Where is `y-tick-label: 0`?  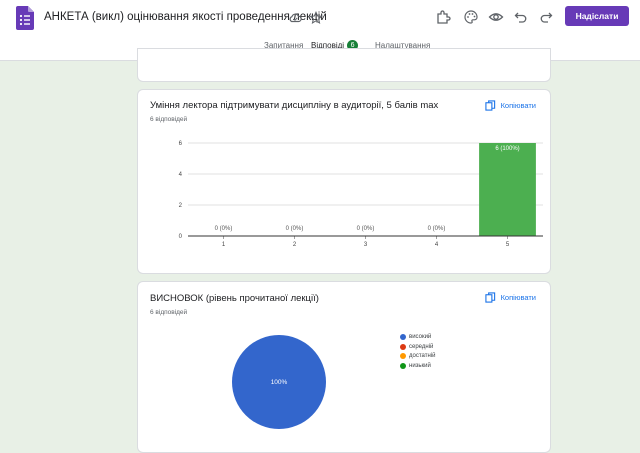 y-tick-label: 0 is located at coordinates (181, 237).